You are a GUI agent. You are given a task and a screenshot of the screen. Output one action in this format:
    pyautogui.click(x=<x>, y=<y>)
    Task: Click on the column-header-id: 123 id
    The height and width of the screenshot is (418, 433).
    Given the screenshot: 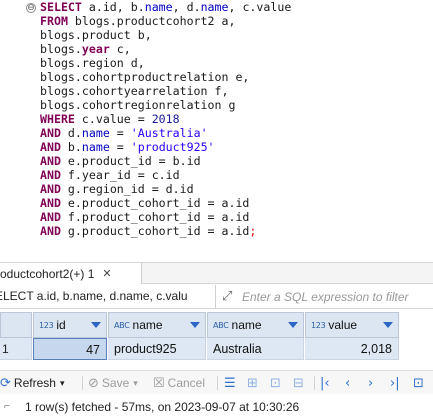 What is the action you would take?
    pyautogui.click(x=70, y=325)
    